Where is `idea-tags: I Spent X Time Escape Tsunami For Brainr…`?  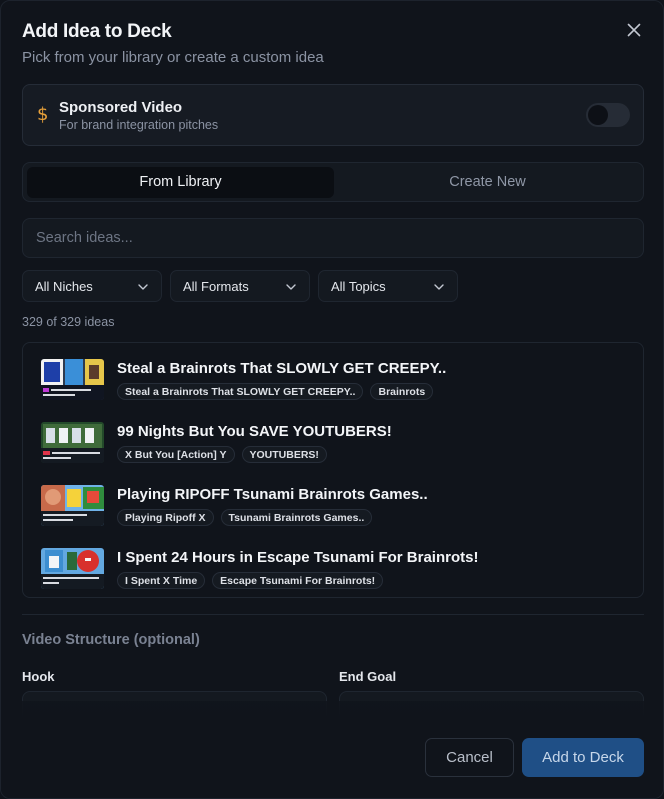
idea-tags: I Spent X Time Escape Tsunami For Brainr… is located at coordinates (250, 580).